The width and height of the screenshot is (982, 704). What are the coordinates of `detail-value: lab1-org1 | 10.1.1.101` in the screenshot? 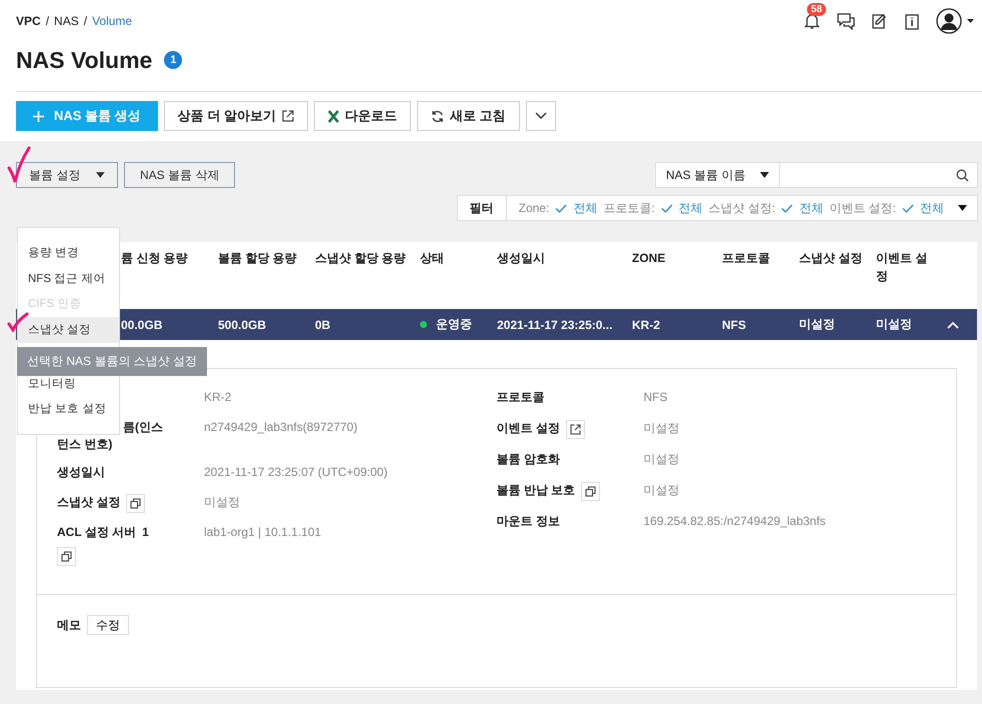 It's located at (263, 532).